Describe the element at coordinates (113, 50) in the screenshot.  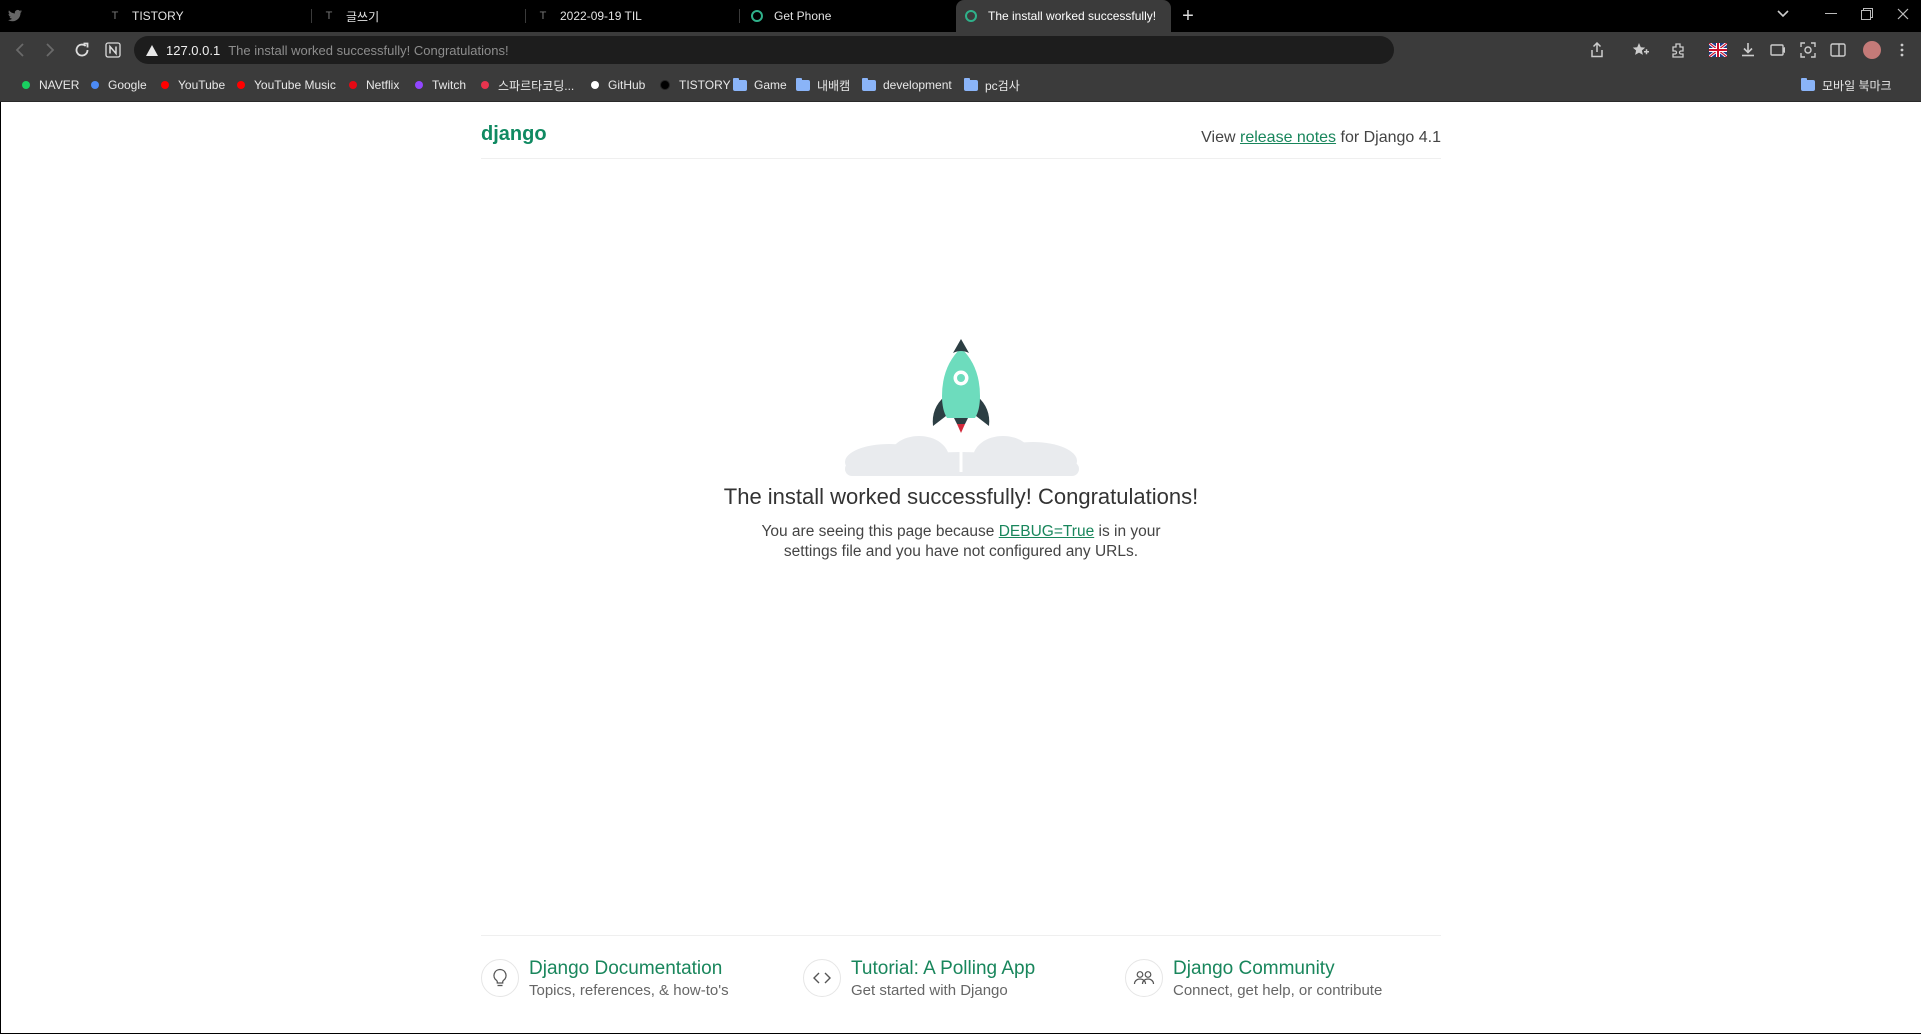
I see `naver-ext-icon` at that location.